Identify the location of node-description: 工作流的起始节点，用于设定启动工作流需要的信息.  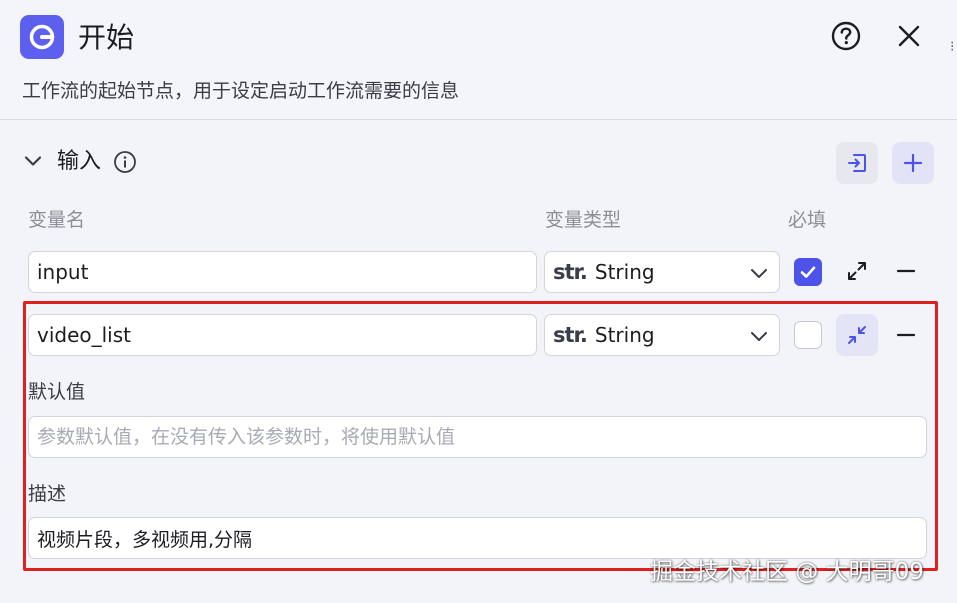
(241, 91).